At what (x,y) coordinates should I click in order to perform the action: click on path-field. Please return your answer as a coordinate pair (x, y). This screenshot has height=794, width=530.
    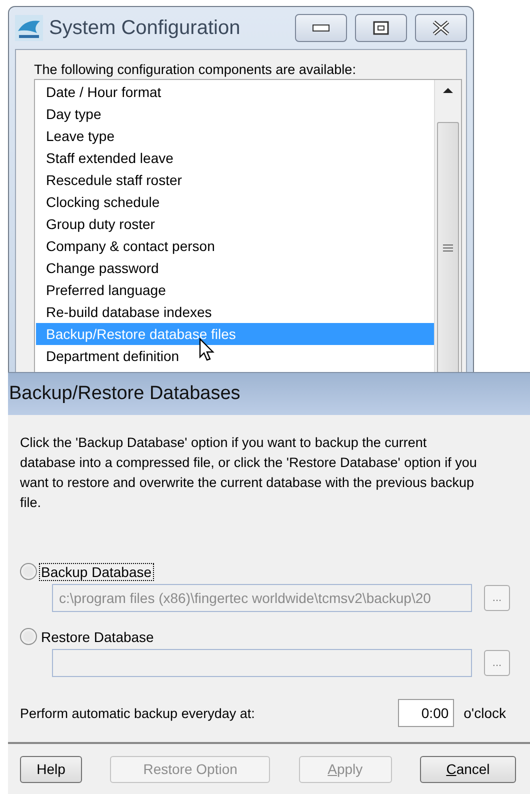
    Looking at the image, I should click on (262, 663).